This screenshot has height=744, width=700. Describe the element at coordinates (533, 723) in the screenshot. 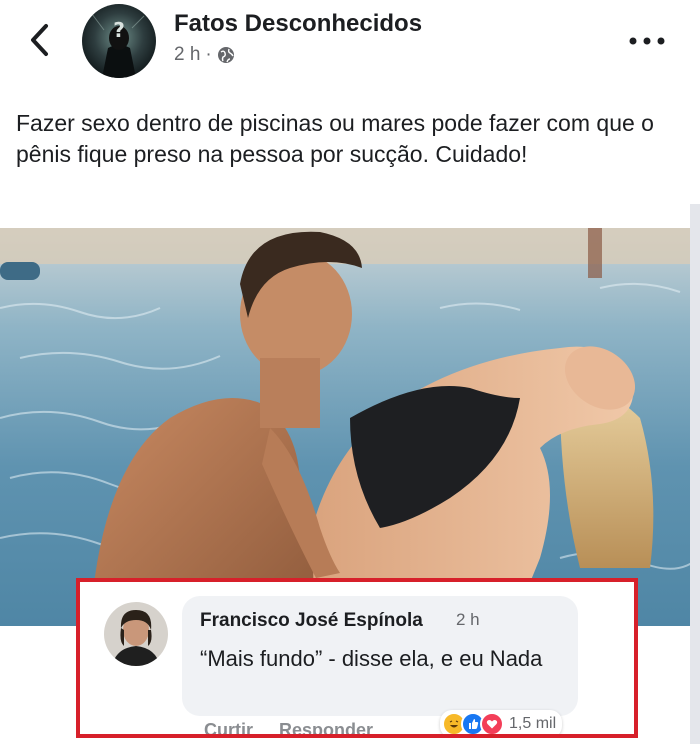

I see `reaction-count: 1,5 mil` at that location.